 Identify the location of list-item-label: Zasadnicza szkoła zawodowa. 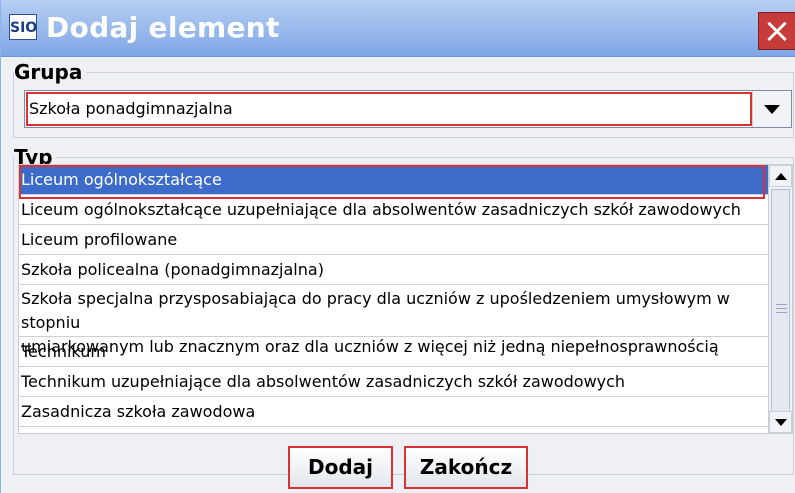
(138, 411).